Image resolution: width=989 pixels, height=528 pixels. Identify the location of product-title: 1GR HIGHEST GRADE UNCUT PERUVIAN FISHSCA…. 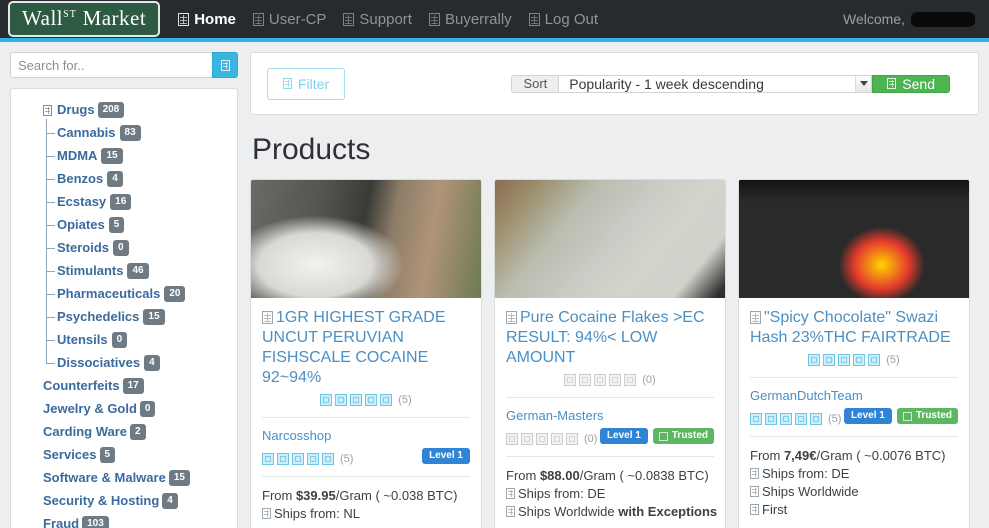
(366, 348).